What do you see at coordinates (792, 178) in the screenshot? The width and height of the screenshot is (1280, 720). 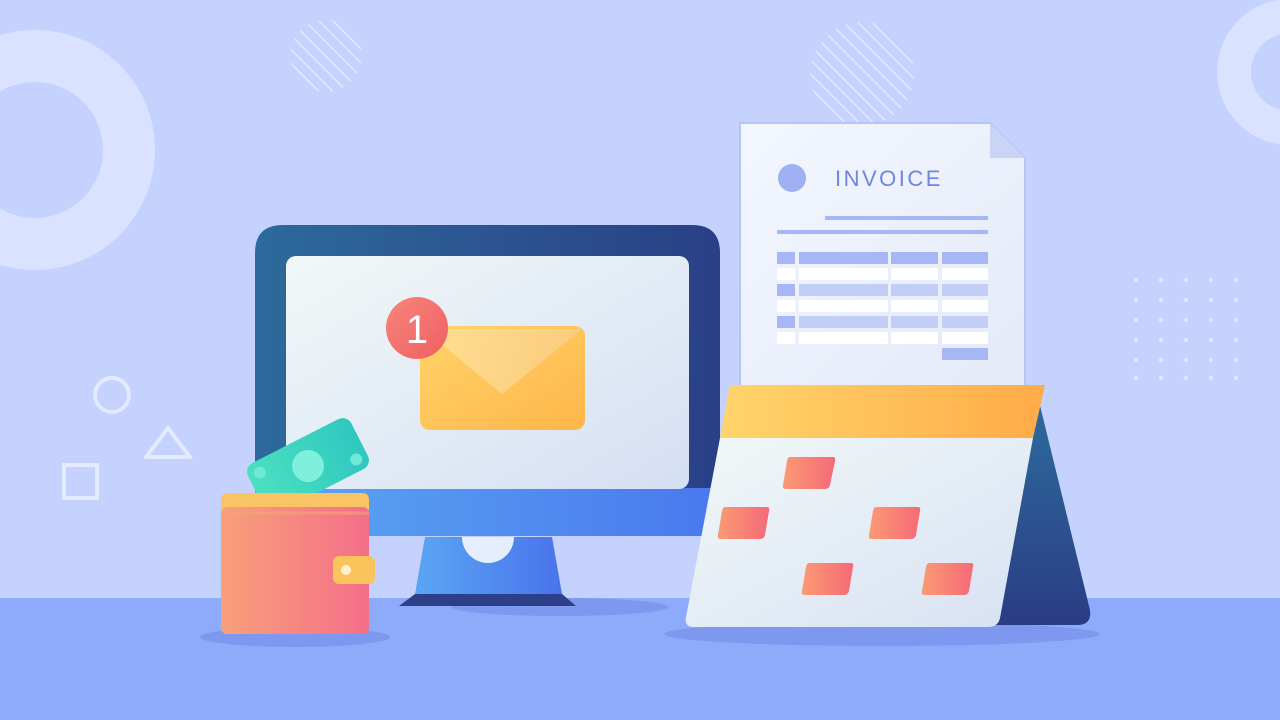 I see `invoice-logo-dot` at bounding box center [792, 178].